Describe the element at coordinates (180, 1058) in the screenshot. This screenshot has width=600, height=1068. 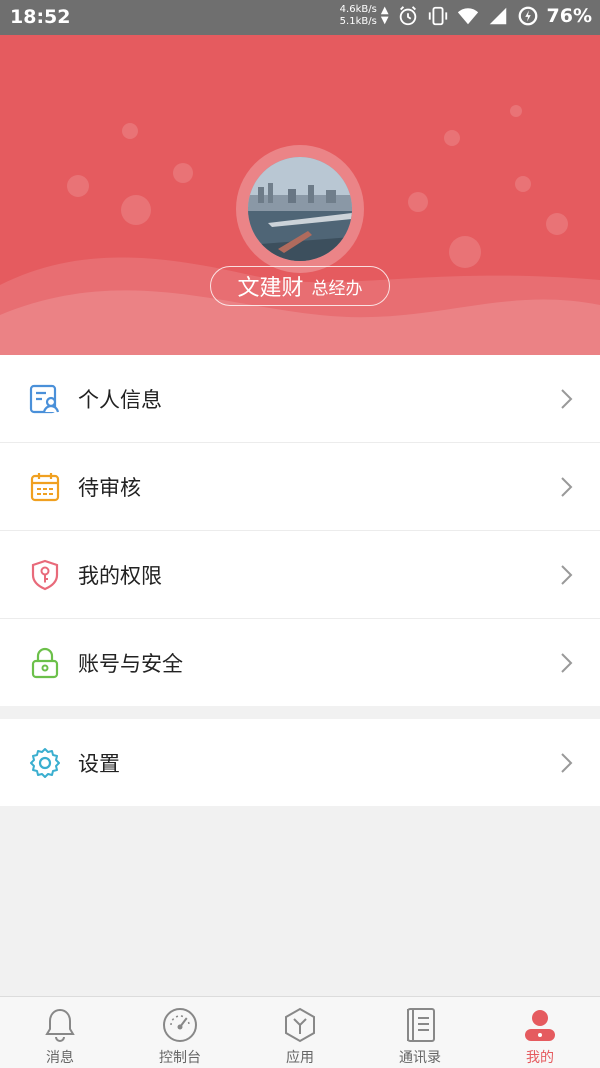
I see `tab-label: 控制台` at that location.